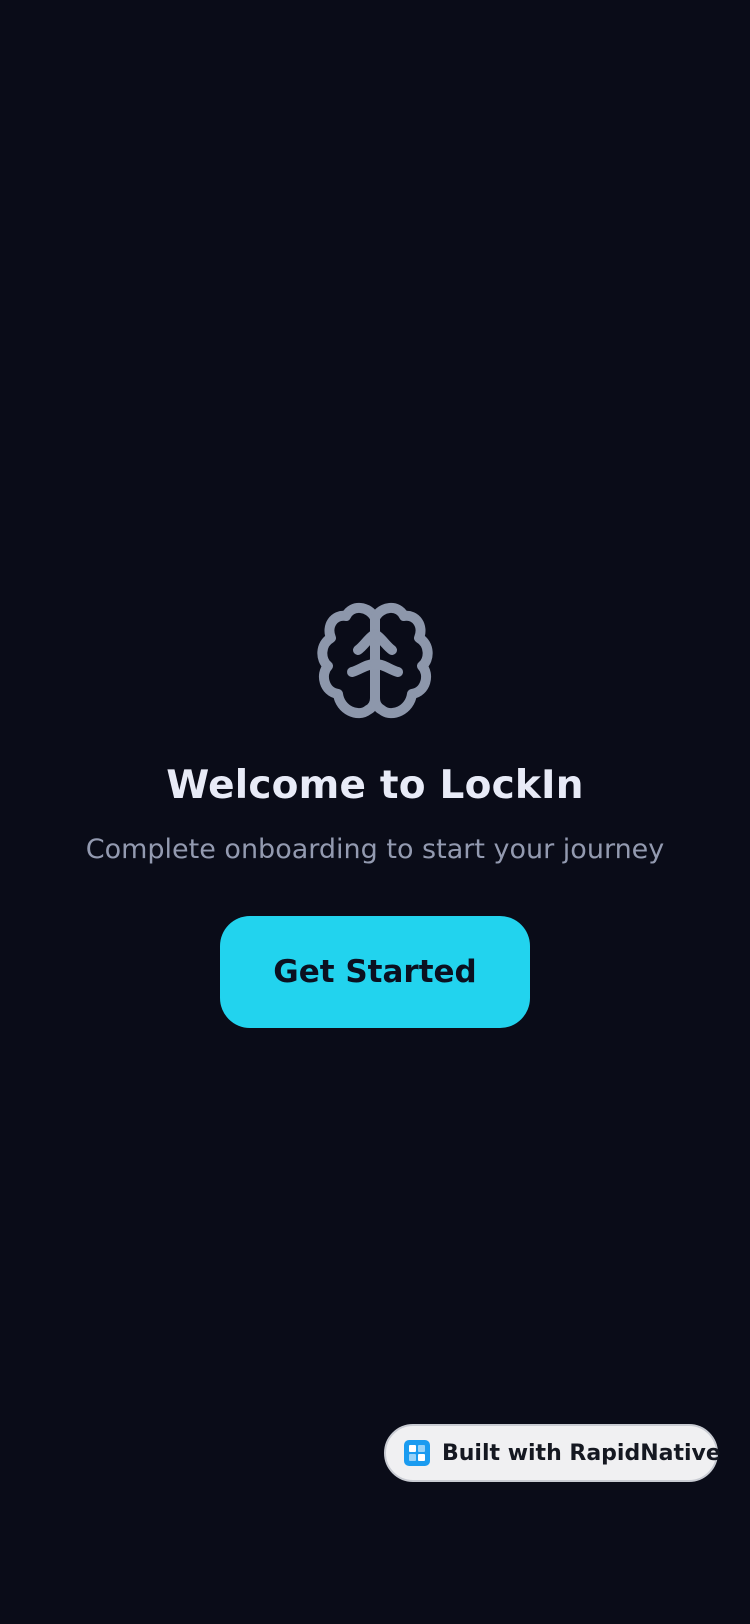 This screenshot has height=1624, width=750. What do you see at coordinates (375, 661) in the screenshot?
I see `brain-icon` at bounding box center [375, 661].